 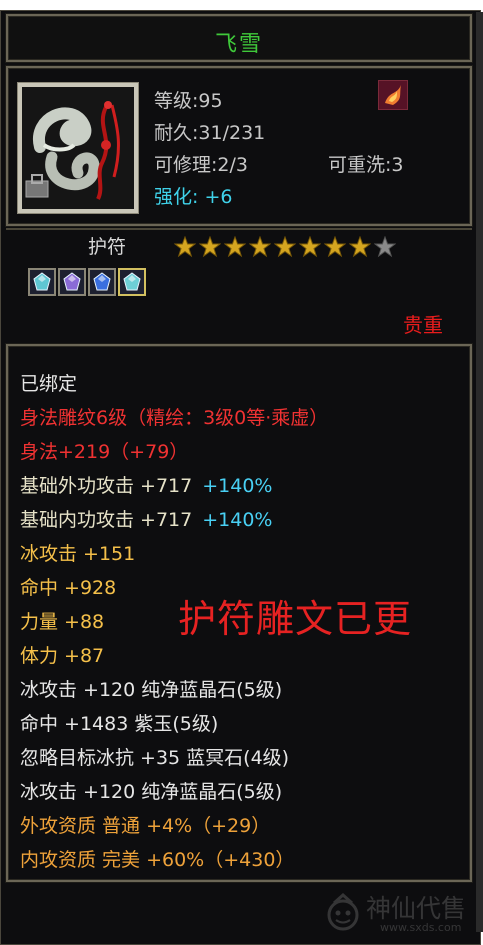 What do you see at coordinates (107, 247) in the screenshot?
I see `item-type: 护符` at bounding box center [107, 247].